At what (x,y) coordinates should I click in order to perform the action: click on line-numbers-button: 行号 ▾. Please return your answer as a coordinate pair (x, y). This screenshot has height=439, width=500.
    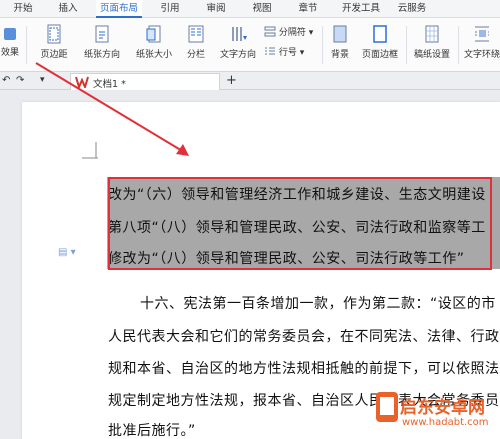
    Looking at the image, I should click on (284, 51).